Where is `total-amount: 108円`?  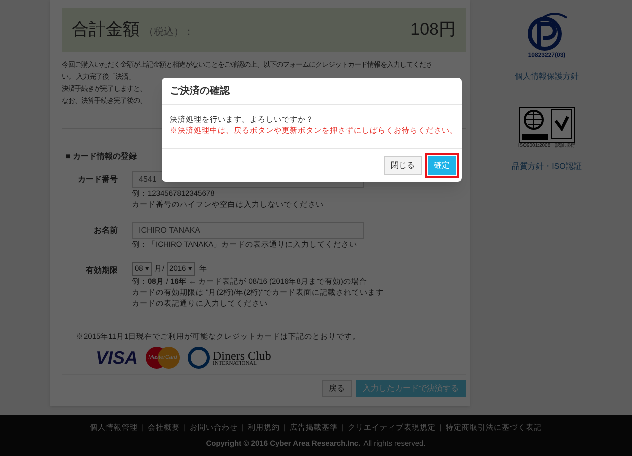
total-amount: 108円 is located at coordinates (433, 30).